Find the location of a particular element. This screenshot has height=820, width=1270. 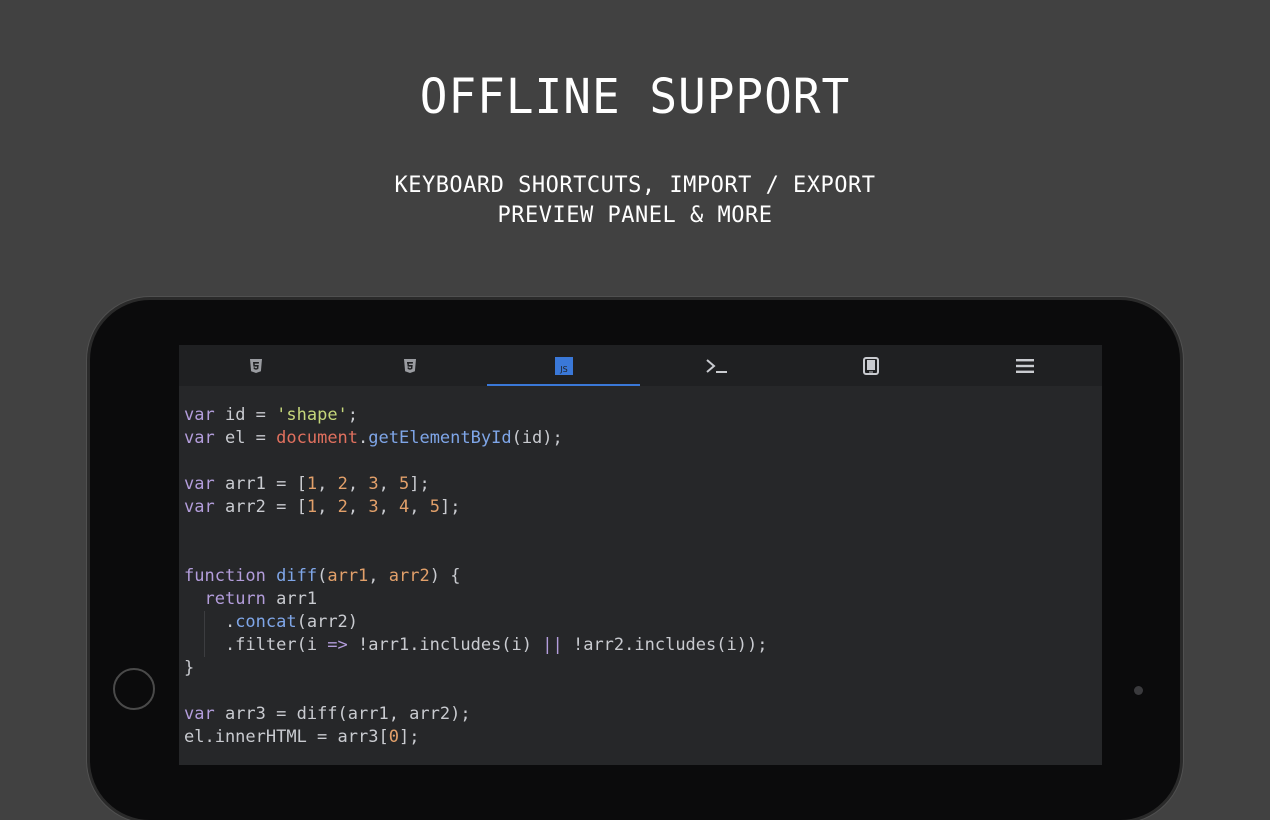

code-token: 'shape' is located at coordinates (312, 415).